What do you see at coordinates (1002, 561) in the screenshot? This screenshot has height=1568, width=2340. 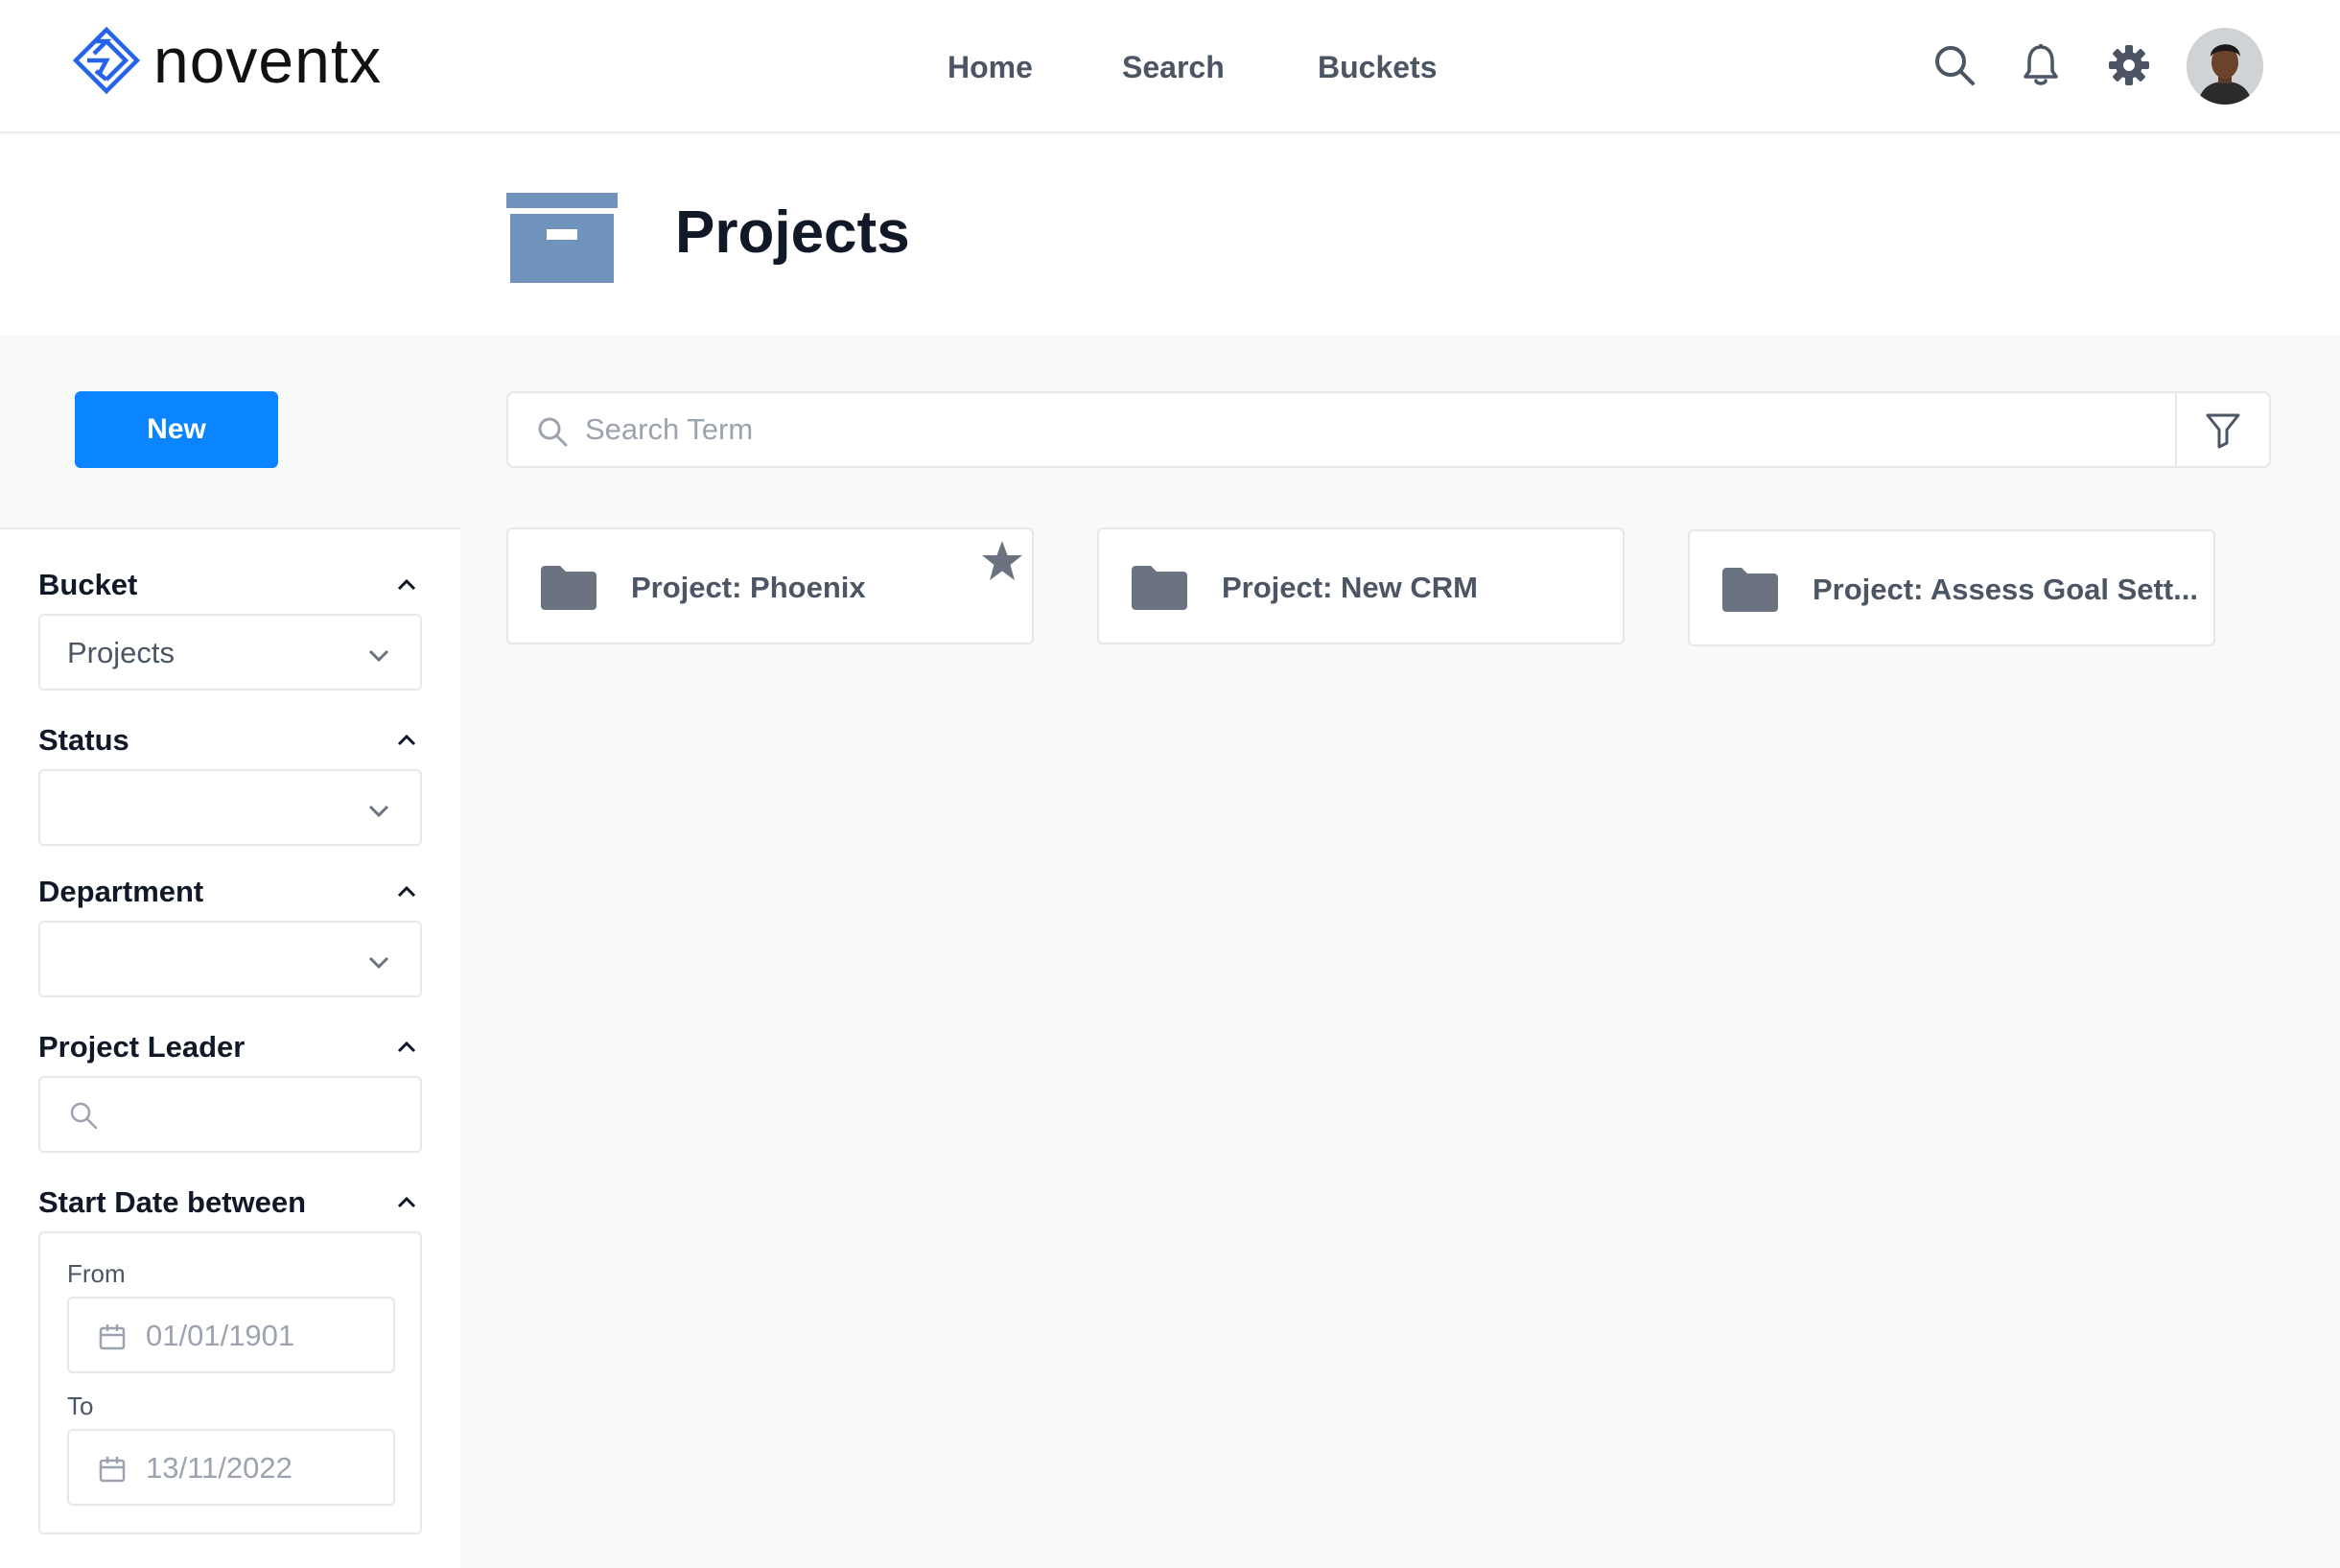 I see `star-icon` at bounding box center [1002, 561].